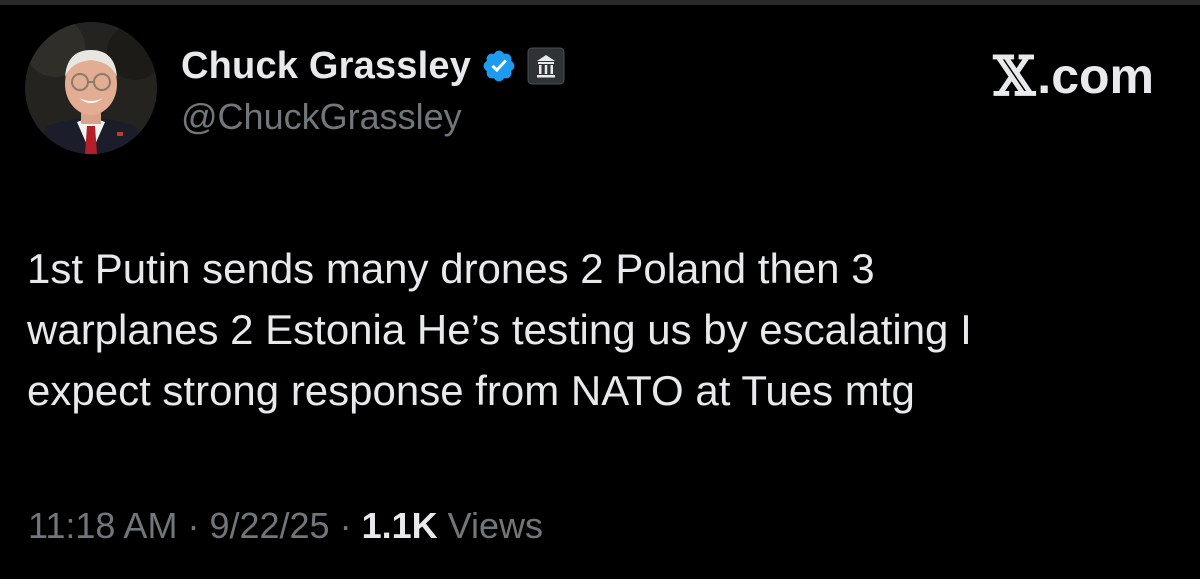  I want to click on watermark-domain: .com, so click(1095, 76).